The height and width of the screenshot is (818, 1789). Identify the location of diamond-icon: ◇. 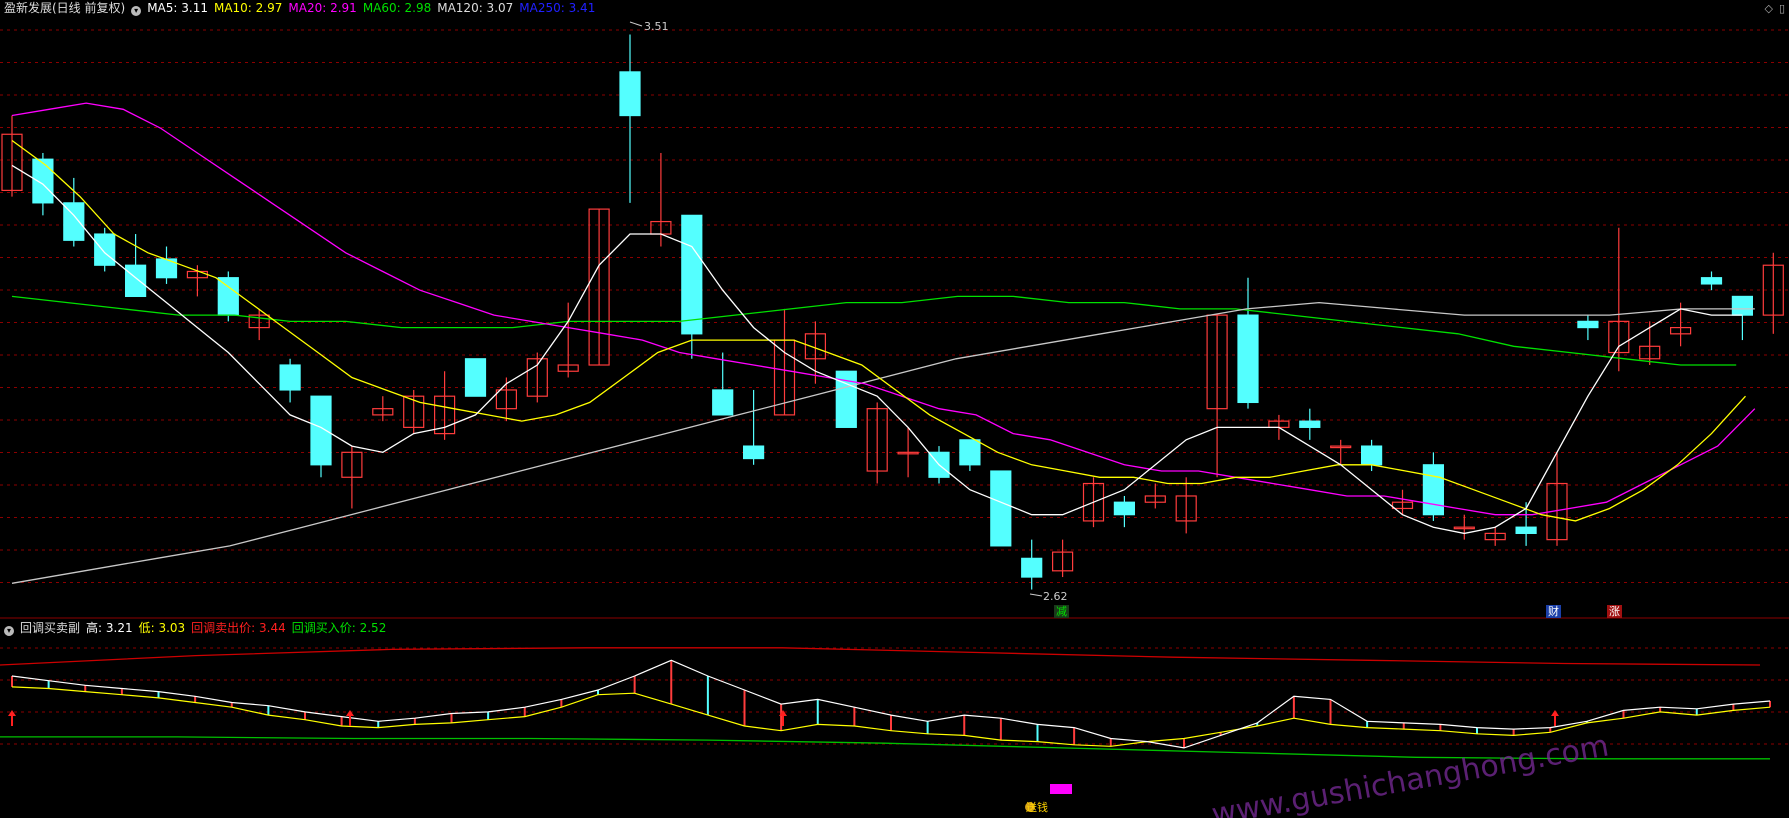
(1768, 8).